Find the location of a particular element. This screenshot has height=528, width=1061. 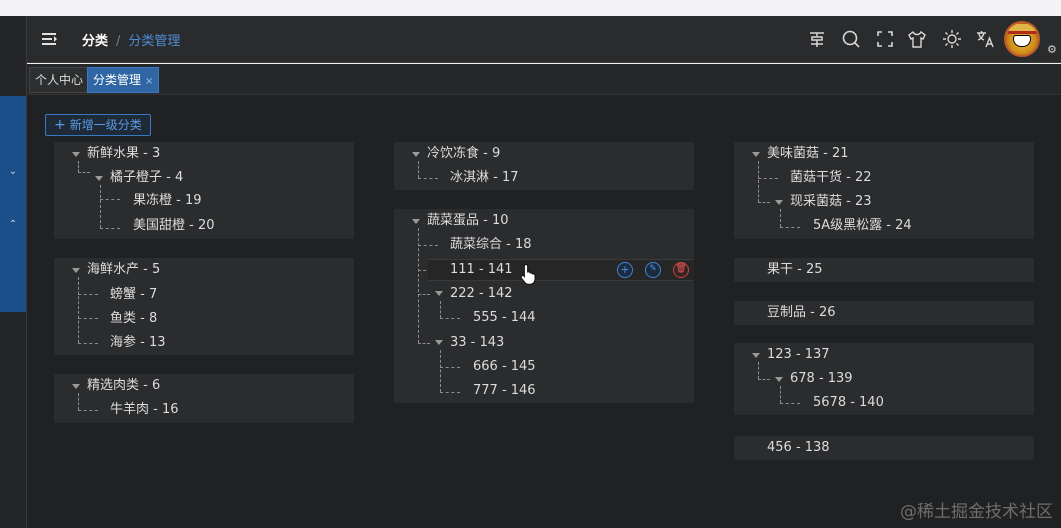

chevron-down-icon: ⌄ is located at coordinates (13, 171).